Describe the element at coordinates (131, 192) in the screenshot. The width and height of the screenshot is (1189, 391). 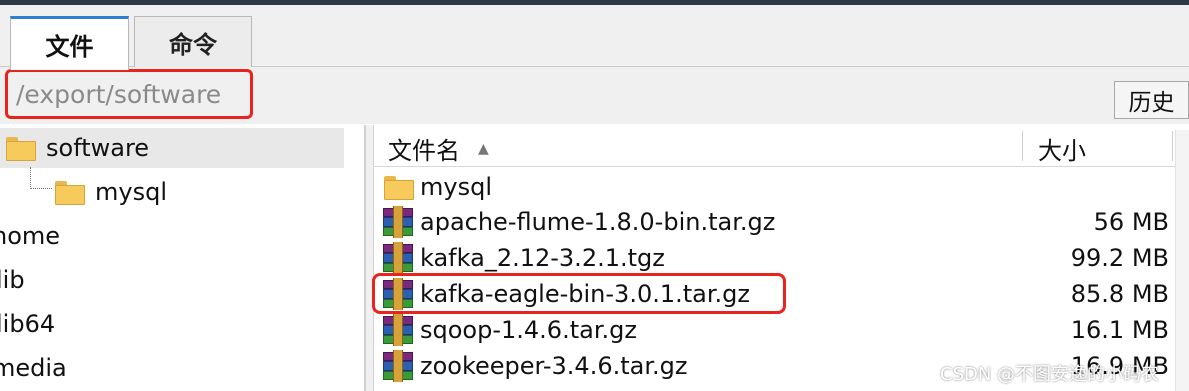
I see `tree-item-label: mysql` at that location.